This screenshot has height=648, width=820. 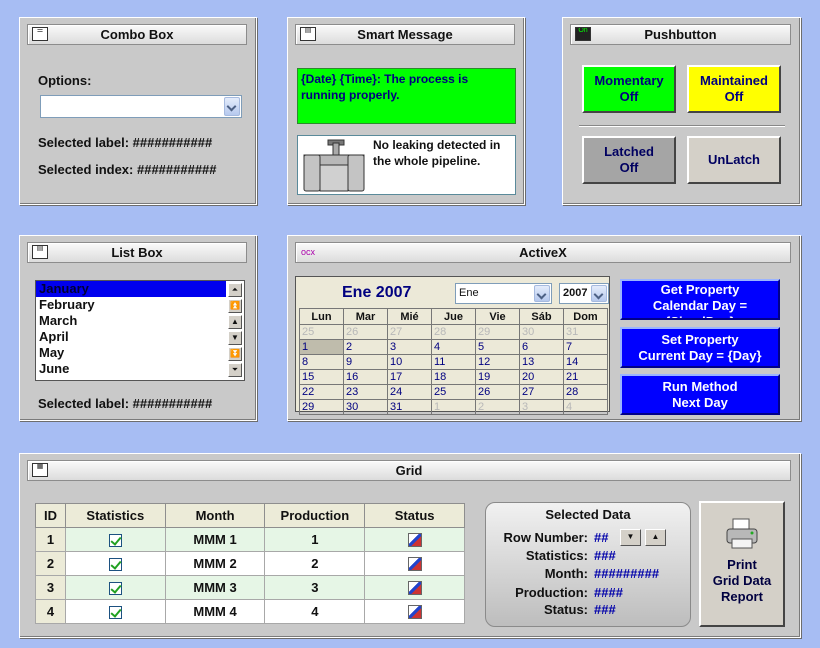 I want to click on cell-month: MMM 4, so click(x=215, y=611).